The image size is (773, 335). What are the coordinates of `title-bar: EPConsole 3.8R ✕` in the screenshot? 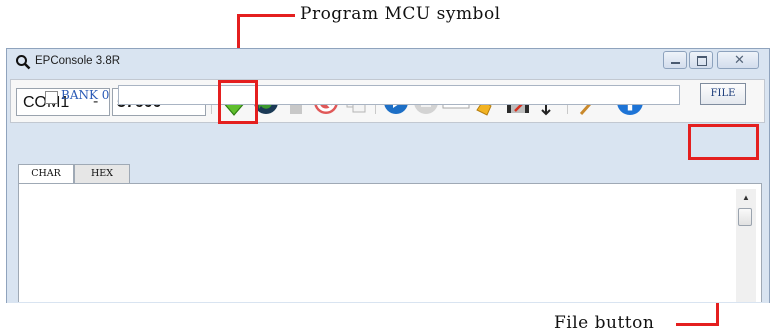 It's located at (388, 62).